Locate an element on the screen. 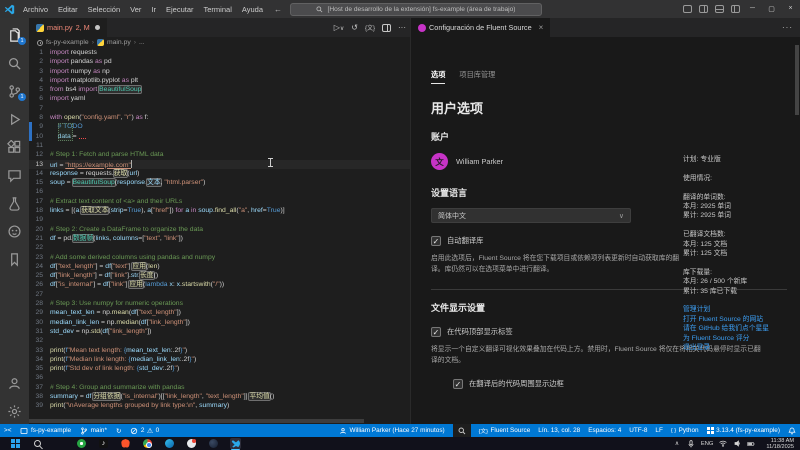 This screenshot has height=450, width=800. nav-back-icon: ← is located at coordinates (278, 9).